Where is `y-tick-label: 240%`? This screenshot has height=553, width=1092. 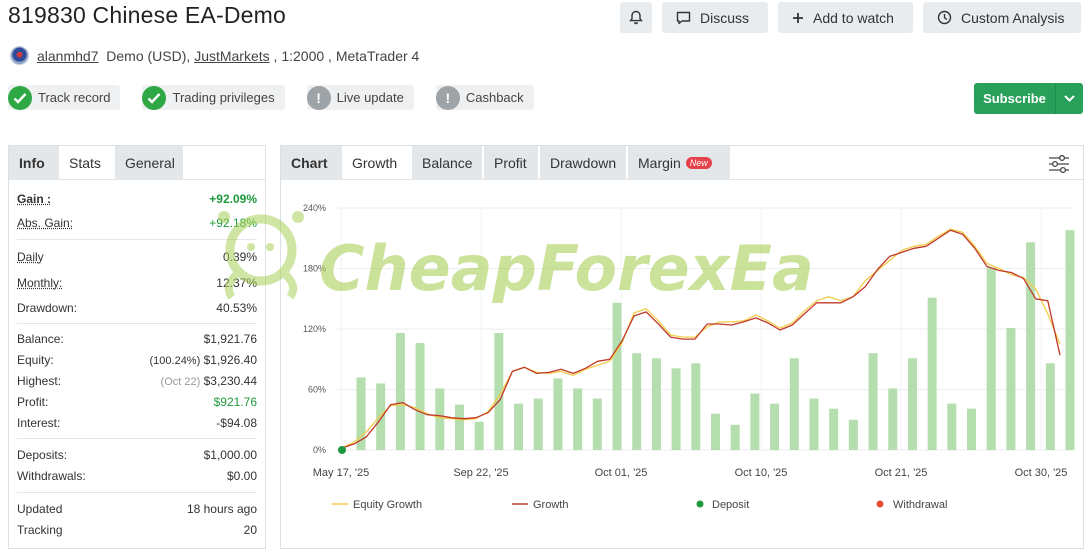
y-tick-label: 240% is located at coordinates (314, 208).